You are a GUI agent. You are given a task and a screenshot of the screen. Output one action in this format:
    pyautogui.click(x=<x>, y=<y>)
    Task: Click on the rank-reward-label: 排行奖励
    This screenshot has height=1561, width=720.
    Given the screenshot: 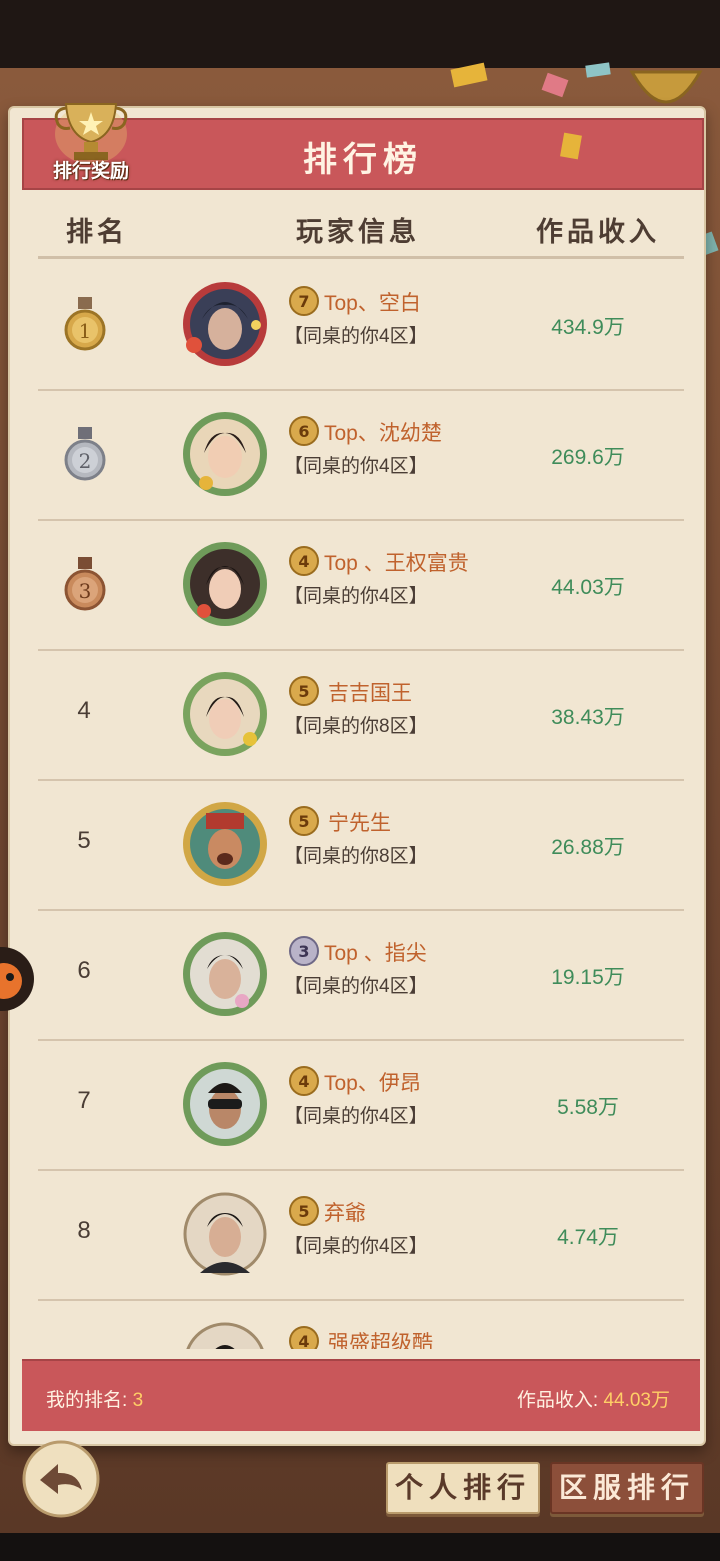 What is the action you would take?
    pyautogui.click(x=90, y=171)
    